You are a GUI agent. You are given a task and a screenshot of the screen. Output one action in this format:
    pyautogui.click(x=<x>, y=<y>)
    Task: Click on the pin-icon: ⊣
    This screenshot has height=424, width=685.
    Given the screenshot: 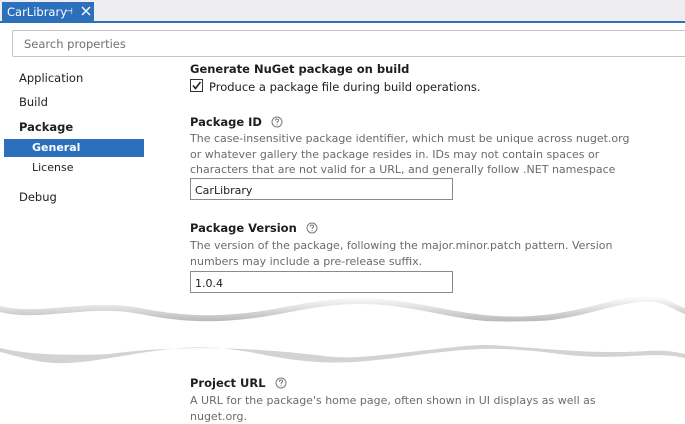 What is the action you would take?
    pyautogui.click(x=69, y=12)
    